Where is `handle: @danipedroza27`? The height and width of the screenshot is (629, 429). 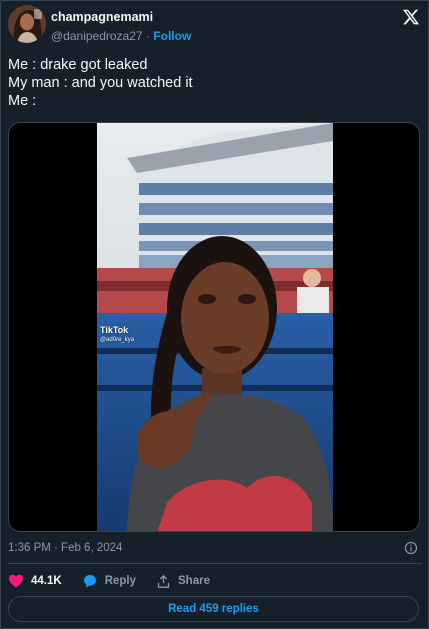 handle: @danipedroza27 is located at coordinates (97, 36).